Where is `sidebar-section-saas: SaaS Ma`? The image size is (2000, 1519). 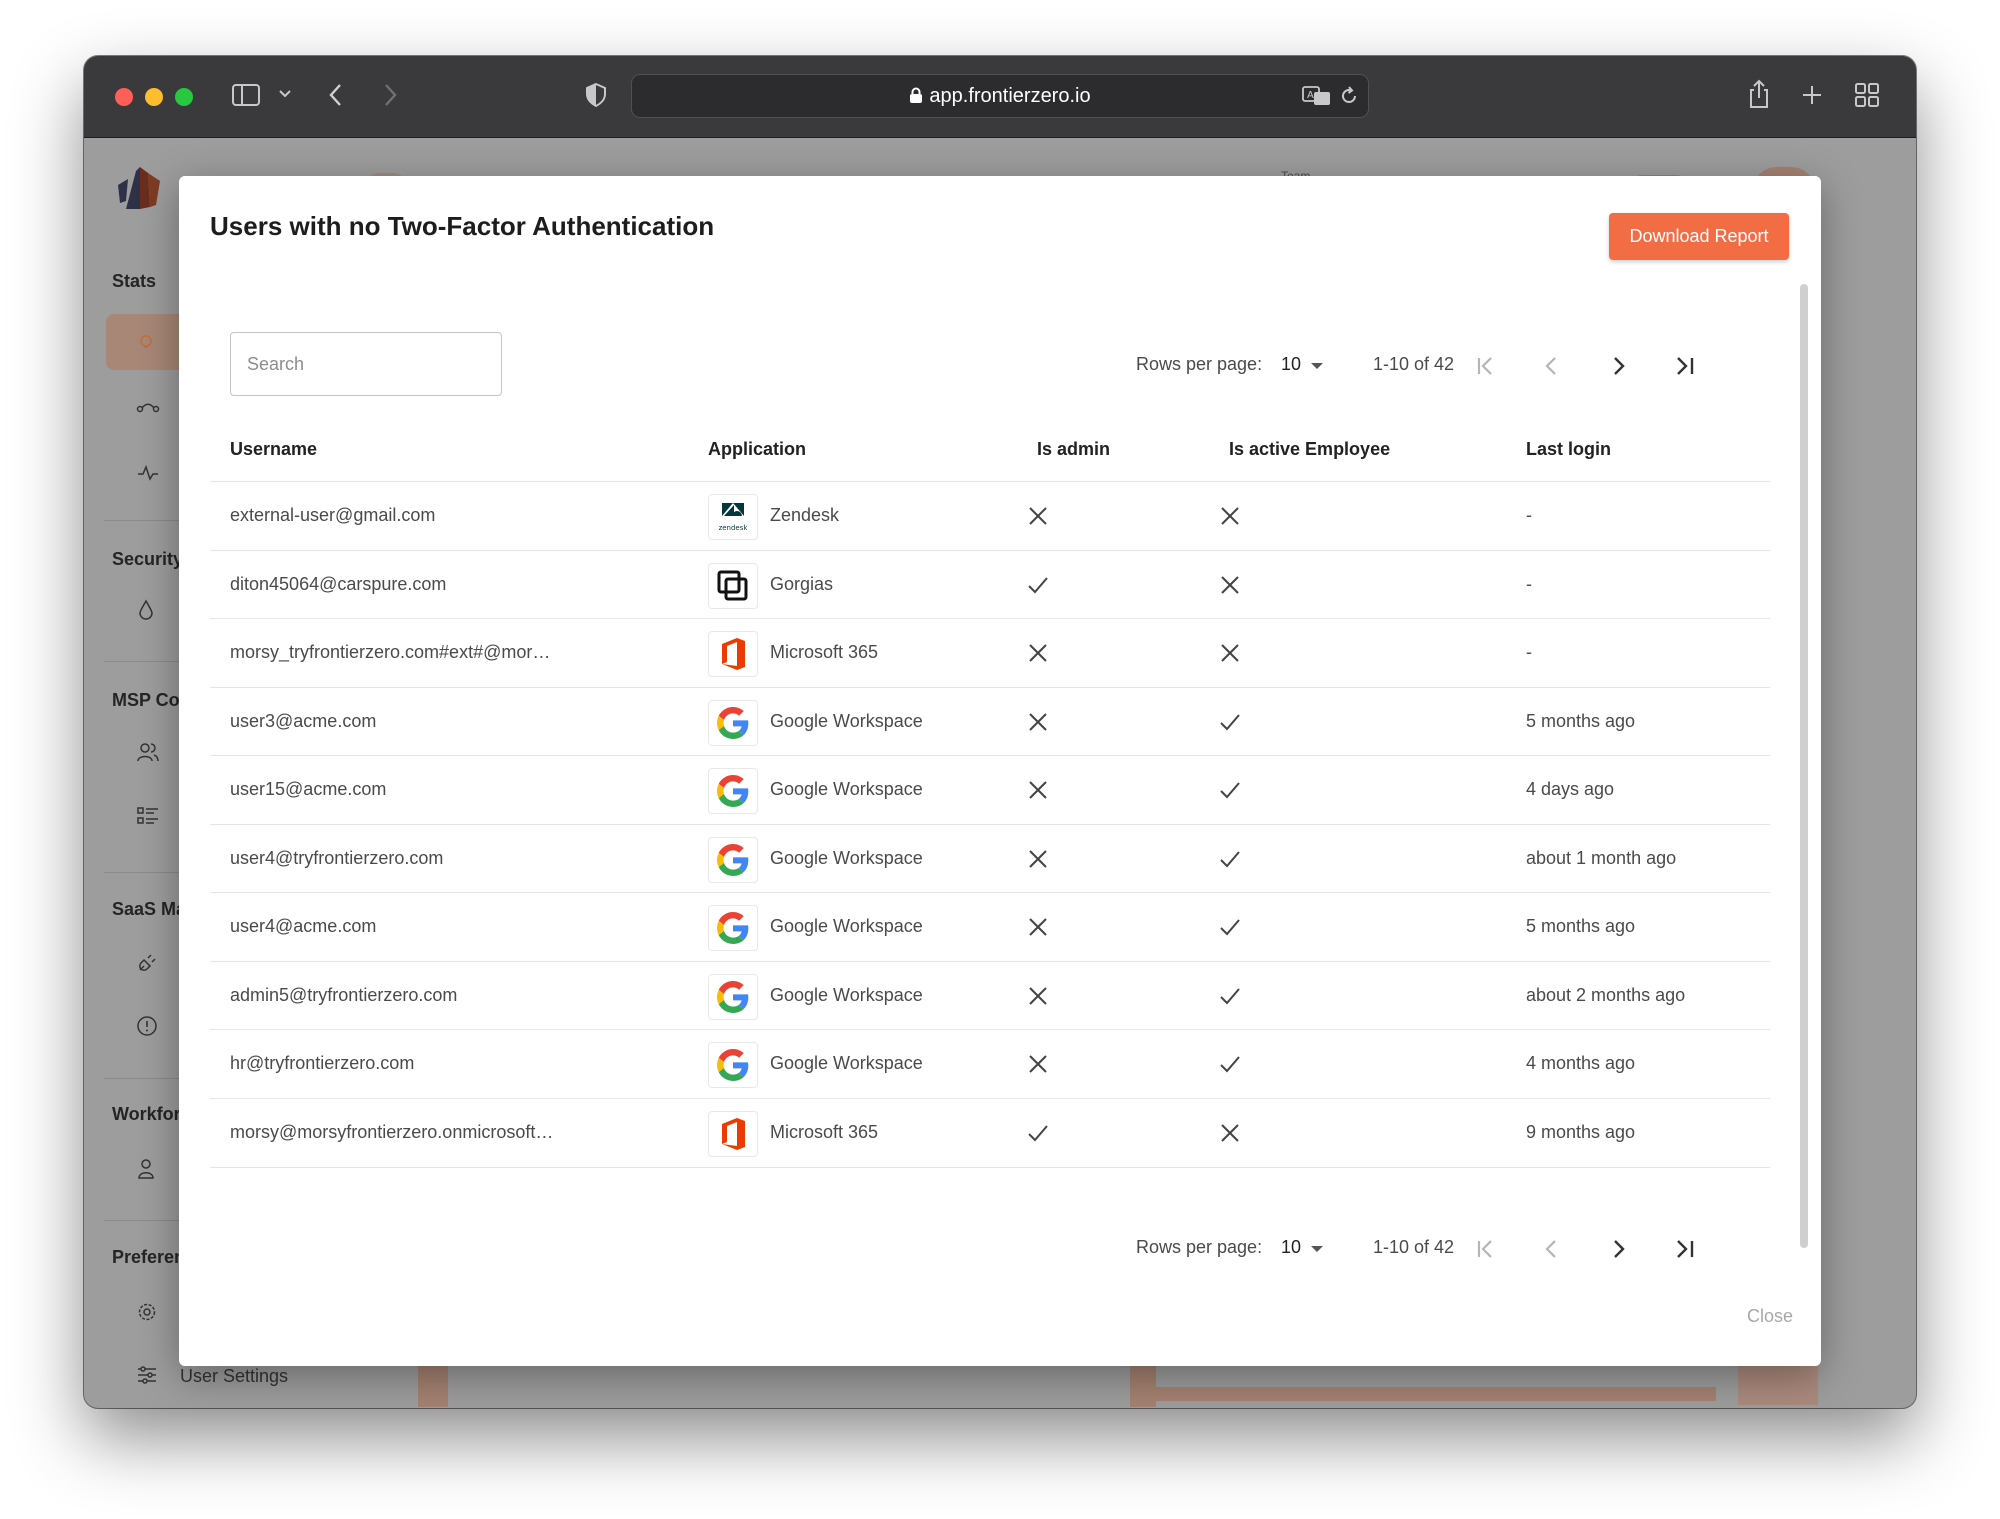
sidebar-section-saas: SaaS Ma is located at coordinates (149, 909).